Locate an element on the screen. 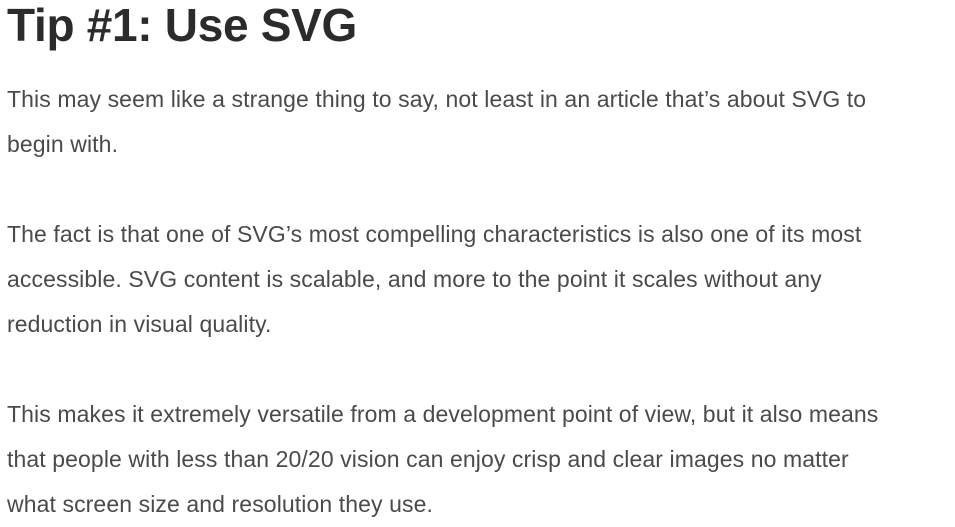 The width and height of the screenshot is (955, 527). paragraph-line: reduction in visual quality. is located at coordinates (139, 324).